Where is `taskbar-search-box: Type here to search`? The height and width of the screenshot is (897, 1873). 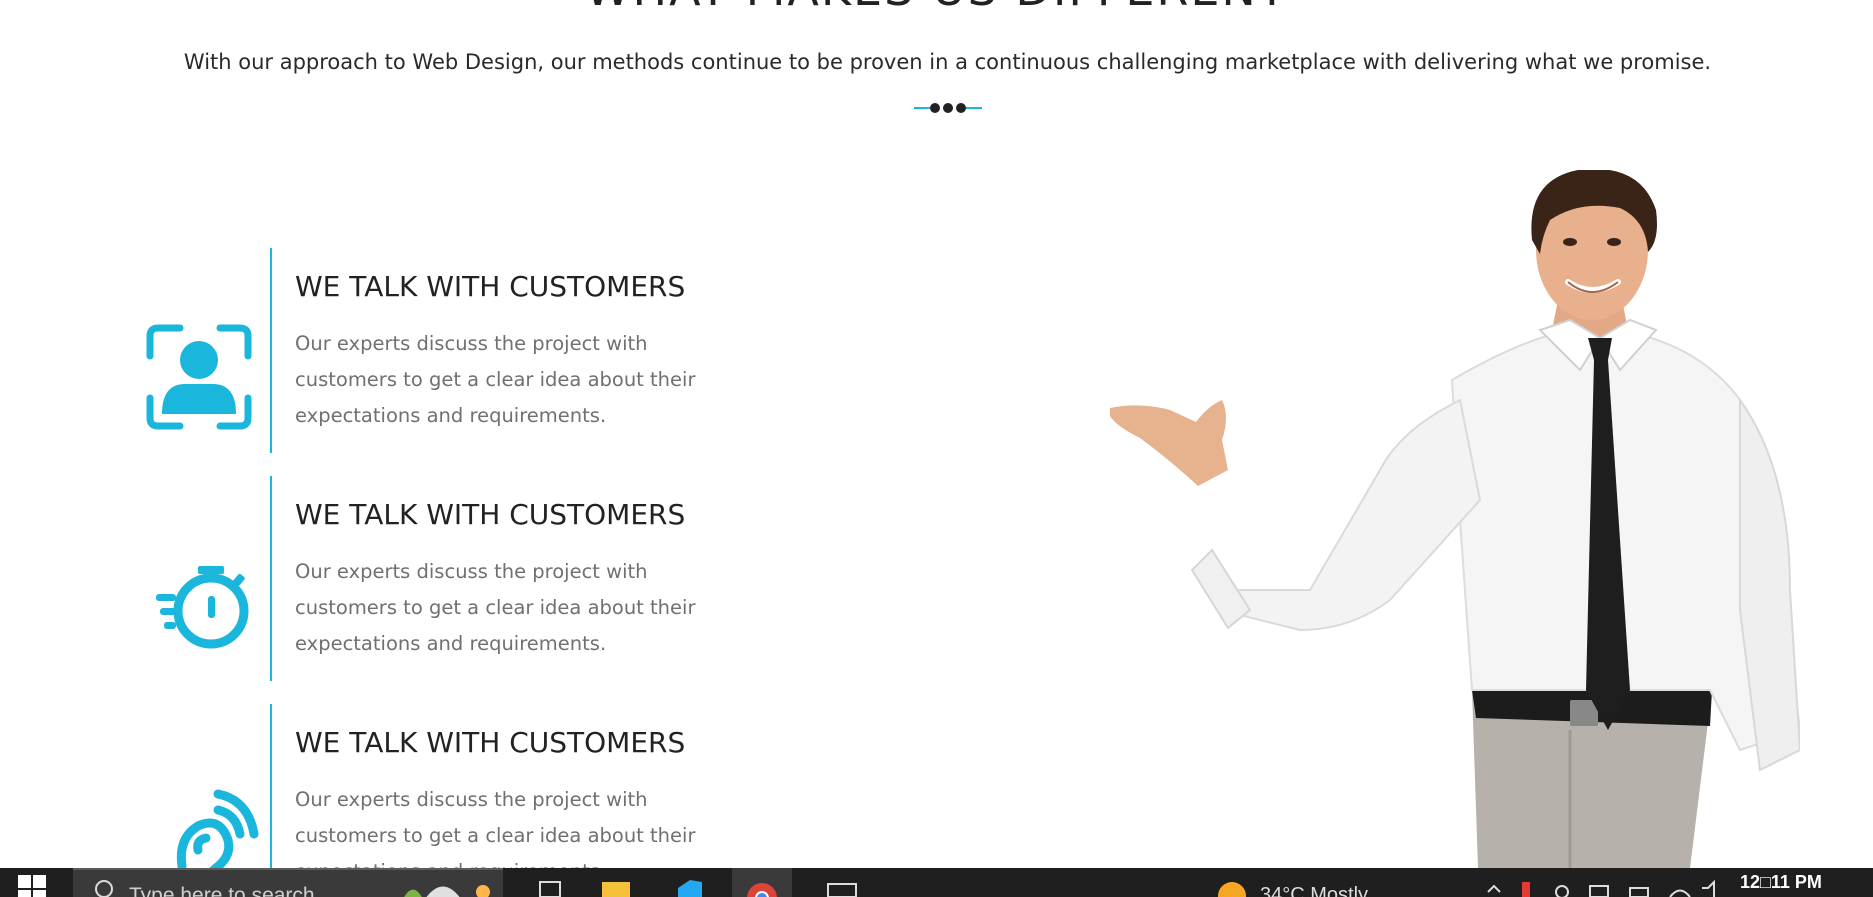 taskbar-search-box: Type here to search is located at coordinates (288, 882).